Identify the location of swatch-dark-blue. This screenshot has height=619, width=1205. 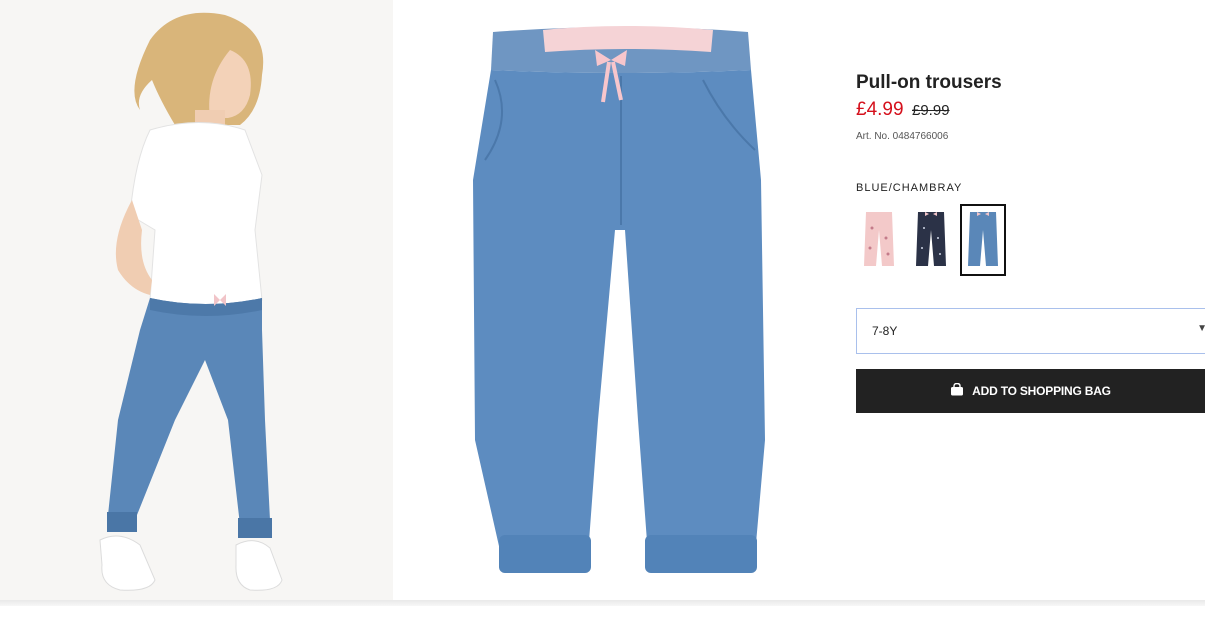
(931, 240).